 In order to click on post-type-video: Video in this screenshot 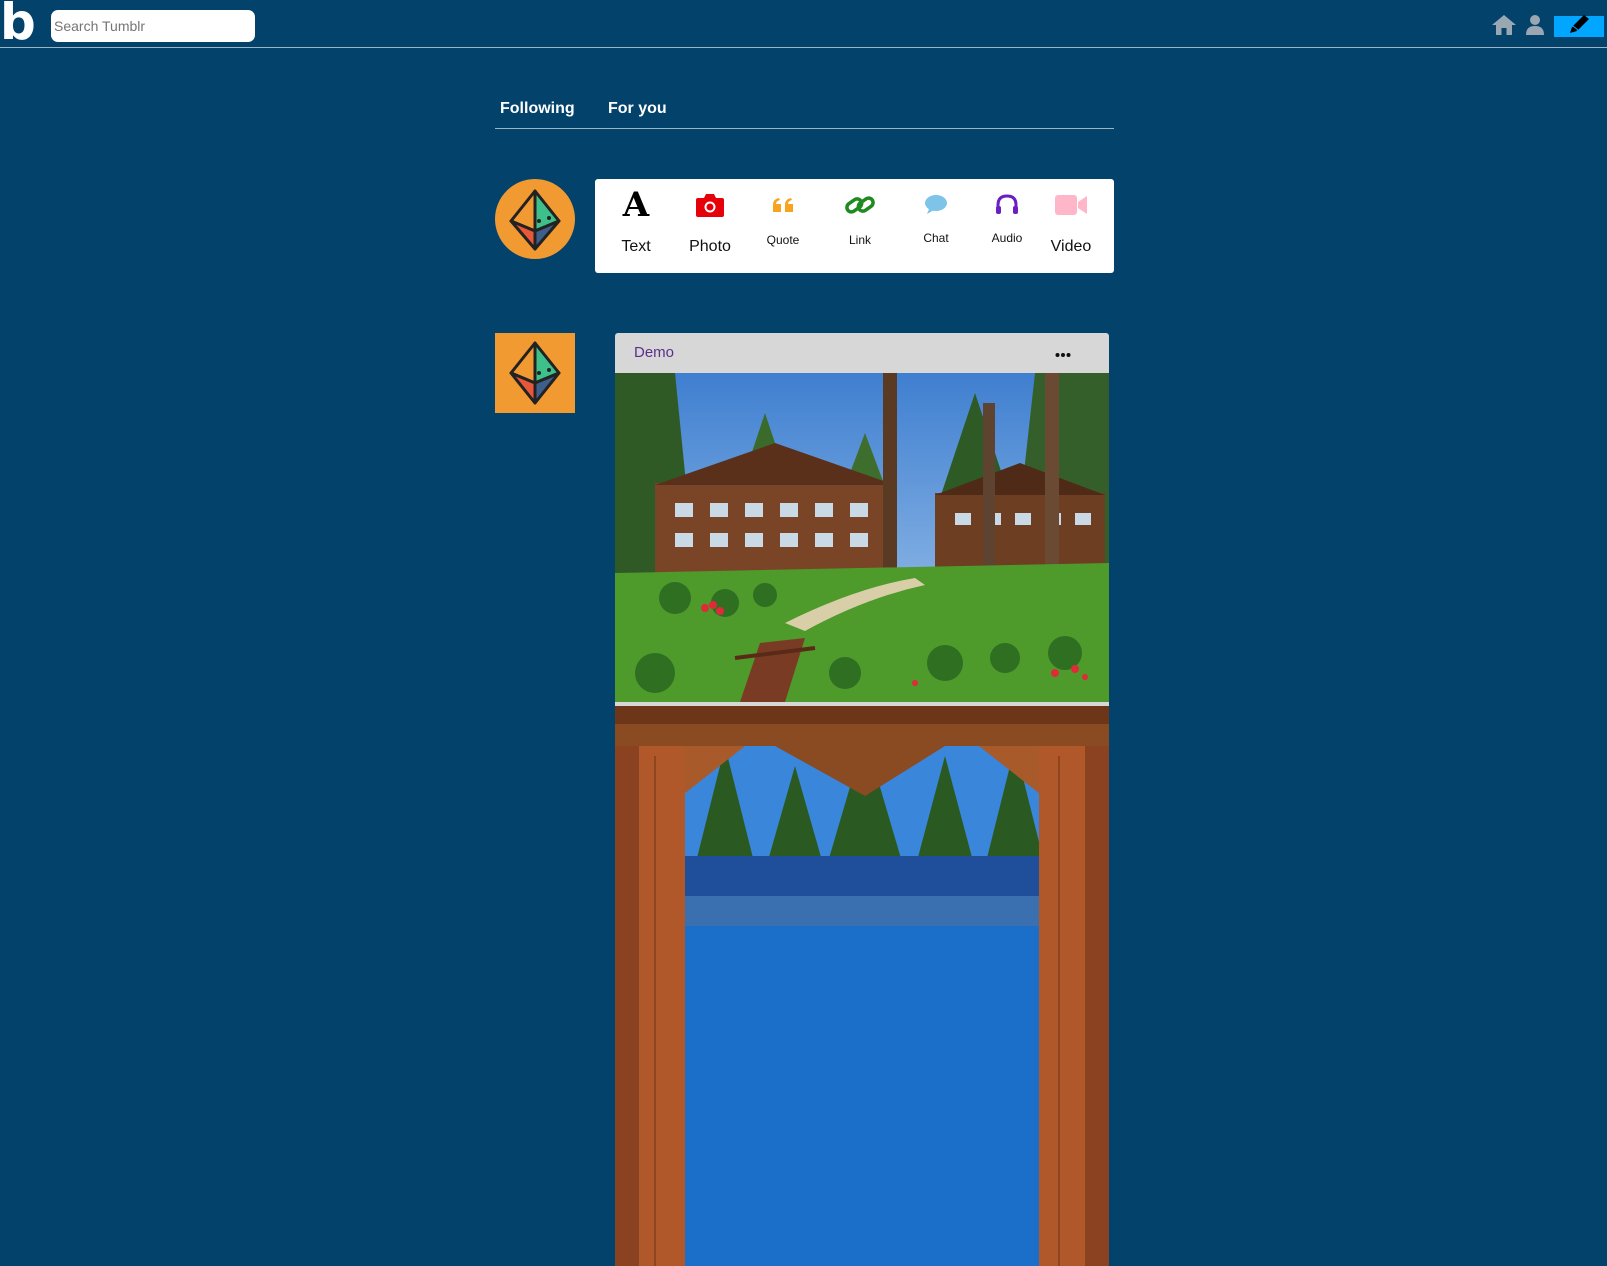, I will do `click(1071, 226)`.